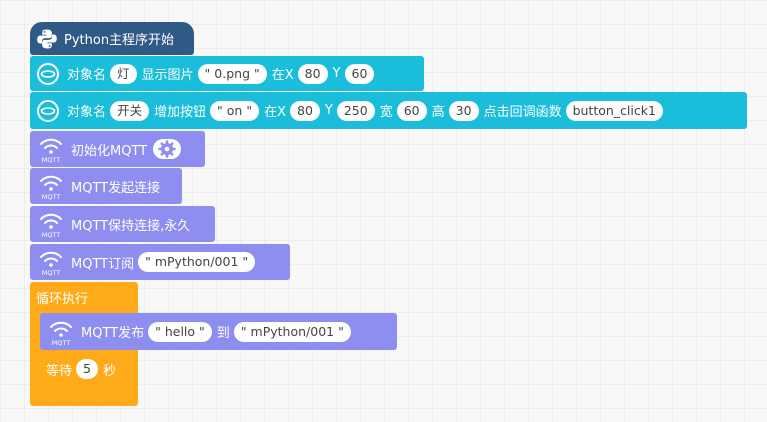  I want to click on width-label: 宽, so click(386, 112).